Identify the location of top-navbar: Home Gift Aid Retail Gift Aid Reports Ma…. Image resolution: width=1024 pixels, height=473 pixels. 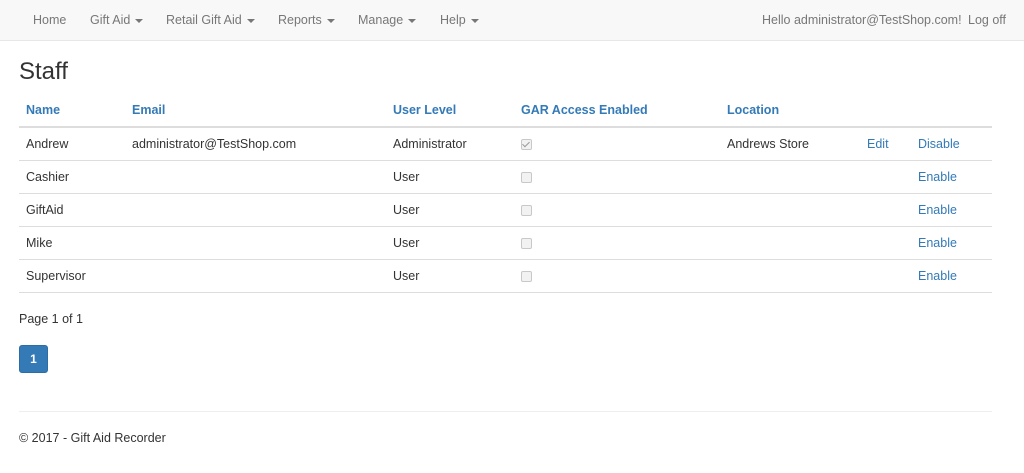
(512, 20).